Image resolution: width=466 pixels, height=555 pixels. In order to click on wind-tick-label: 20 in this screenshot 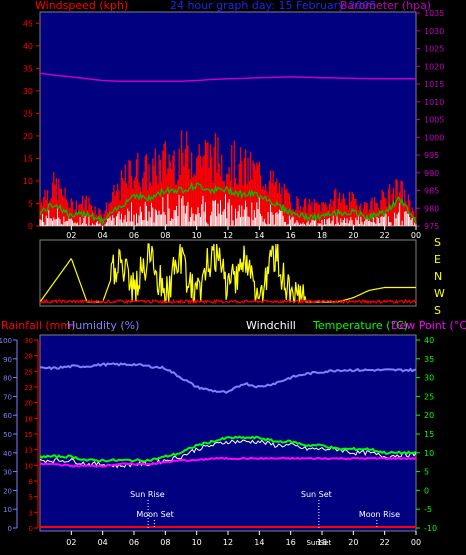, I will do `click(28, 136)`.